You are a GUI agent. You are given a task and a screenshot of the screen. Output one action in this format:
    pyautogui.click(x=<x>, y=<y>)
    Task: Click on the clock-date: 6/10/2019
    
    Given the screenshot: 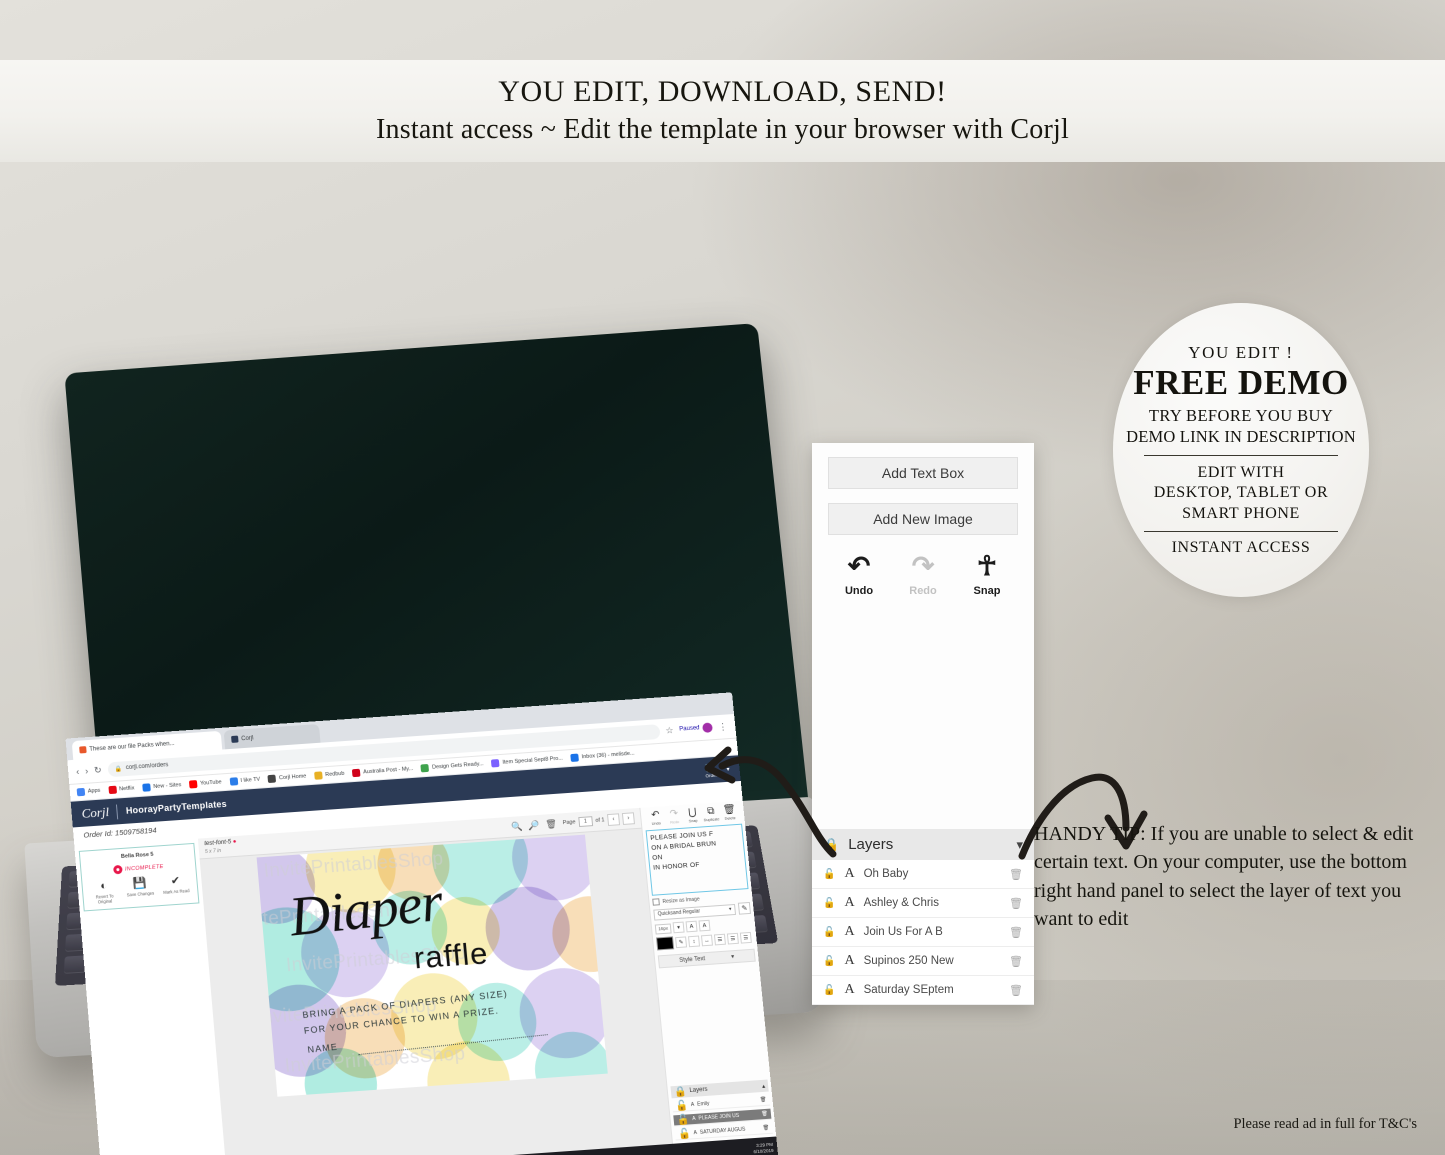 What is the action you would take?
    pyautogui.click(x=763, y=1150)
    